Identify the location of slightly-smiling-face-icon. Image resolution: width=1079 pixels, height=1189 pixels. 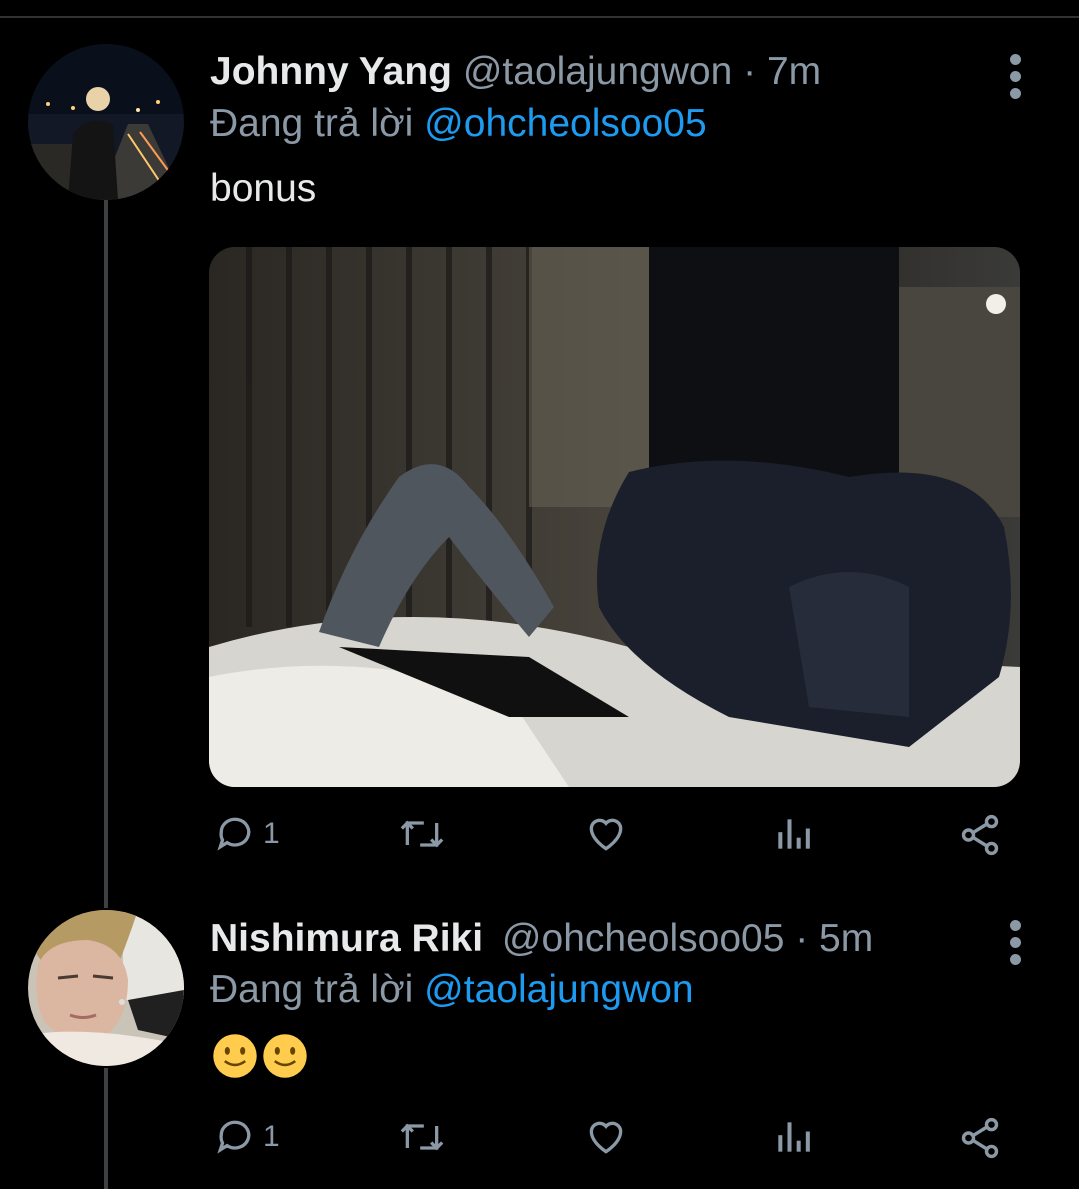
(285, 1055).